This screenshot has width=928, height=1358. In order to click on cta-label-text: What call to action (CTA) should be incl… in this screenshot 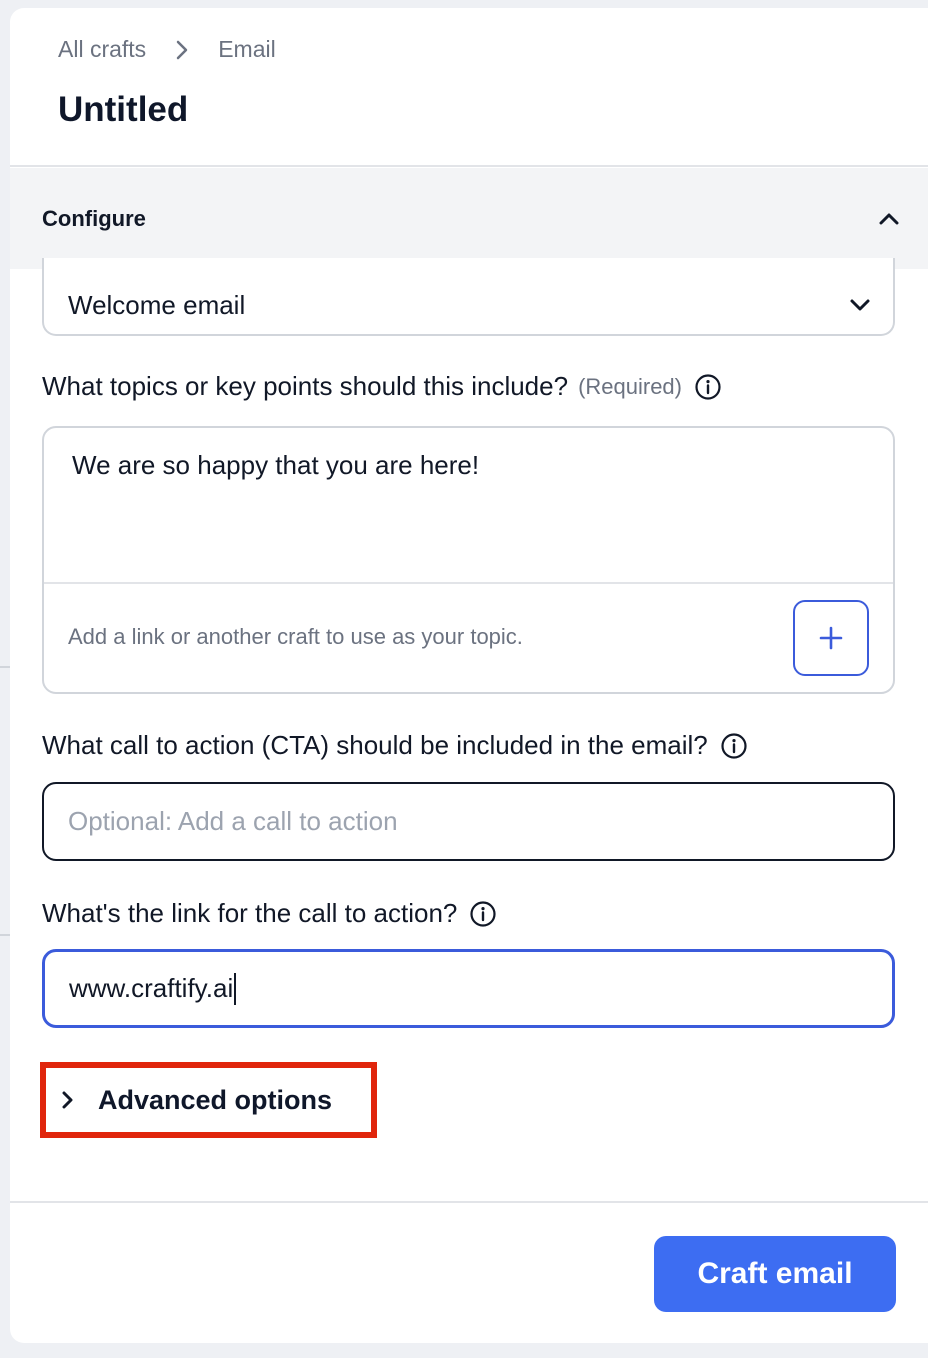, I will do `click(375, 745)`.